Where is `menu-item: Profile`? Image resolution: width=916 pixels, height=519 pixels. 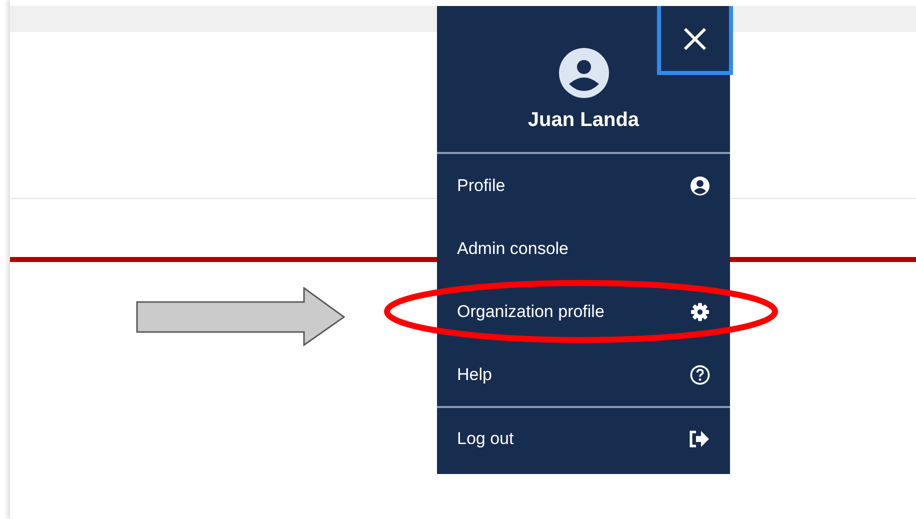
menu-item: Profile is located at coordinates (583, 185).